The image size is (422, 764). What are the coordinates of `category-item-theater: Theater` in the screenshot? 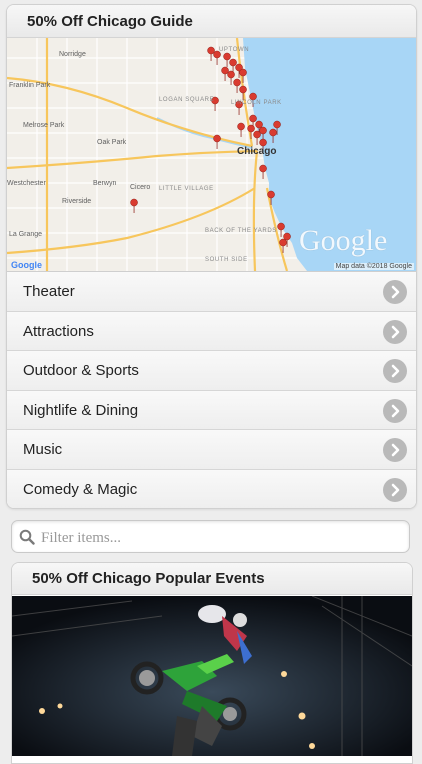 It's located at (211, 292).